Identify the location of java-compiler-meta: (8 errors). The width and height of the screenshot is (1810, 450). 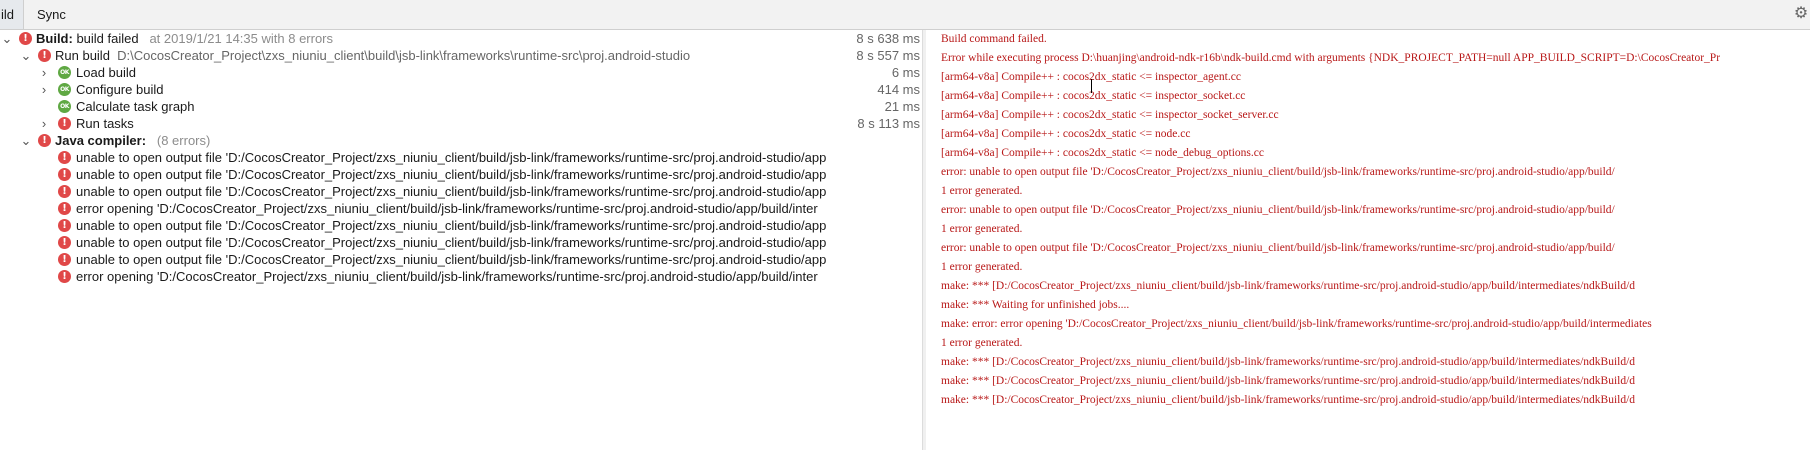
(183, 140).